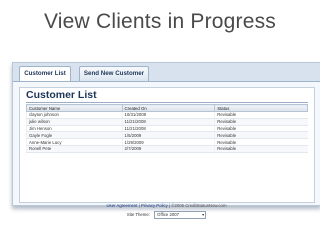 The image size is (320, 240). I want to click on copyright-text: | ©2005 CreditStatusNow.com, so click(197, 205).